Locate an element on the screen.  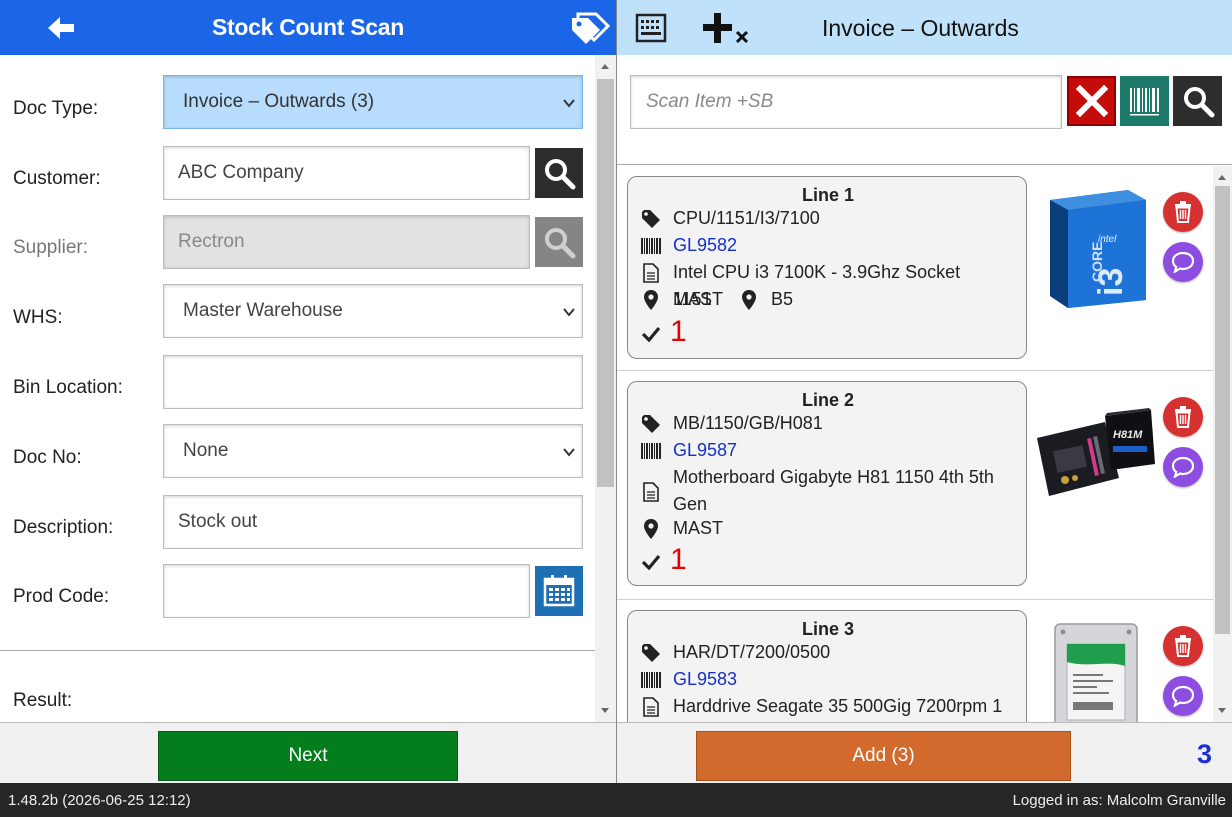
item-bin: B5 is located at coordinates (782, 299).